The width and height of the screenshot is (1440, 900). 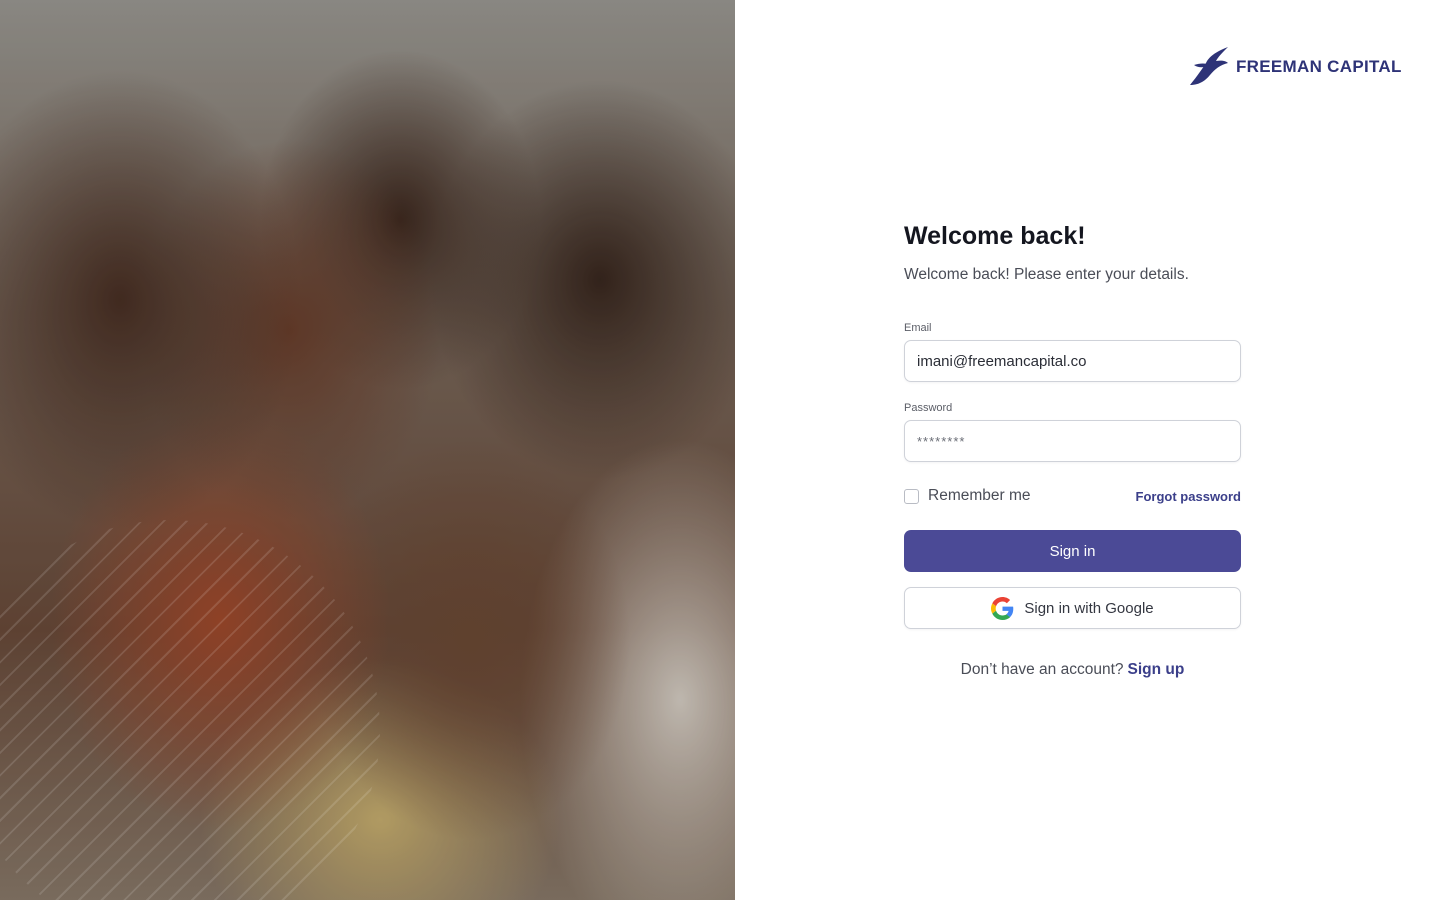 I want to click on forgot-password-link: Forgot password, so click(x=1188, y=496).